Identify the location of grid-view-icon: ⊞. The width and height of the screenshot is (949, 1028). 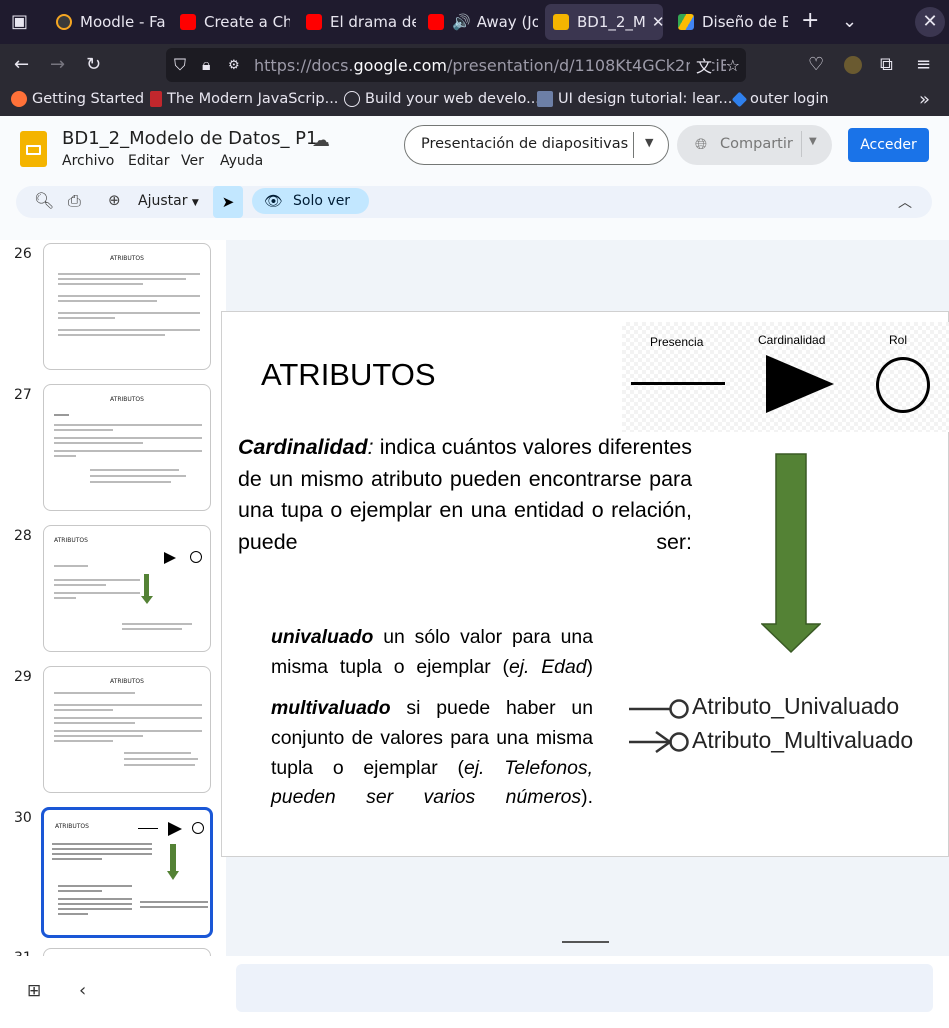
(34, 991).